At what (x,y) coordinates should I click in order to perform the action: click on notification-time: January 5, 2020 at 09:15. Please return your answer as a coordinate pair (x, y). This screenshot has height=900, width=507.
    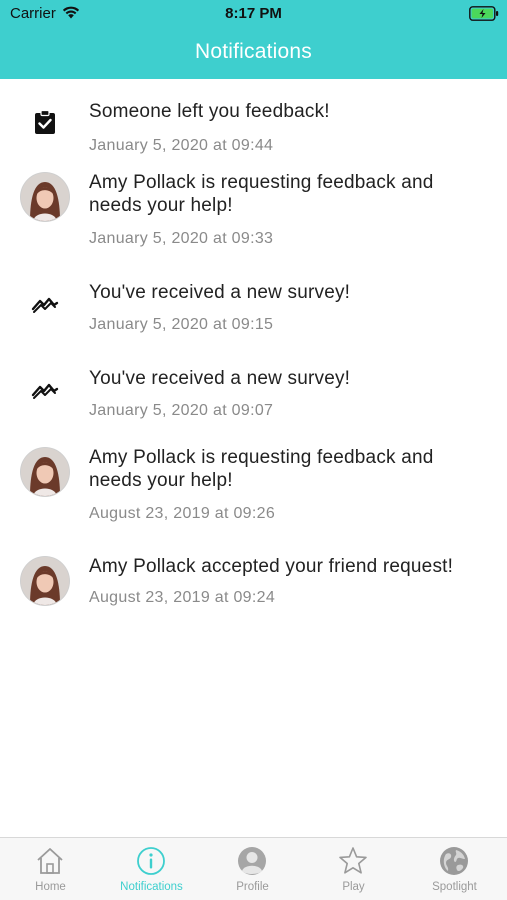
    Looking at the image, I should click on (181, 324).